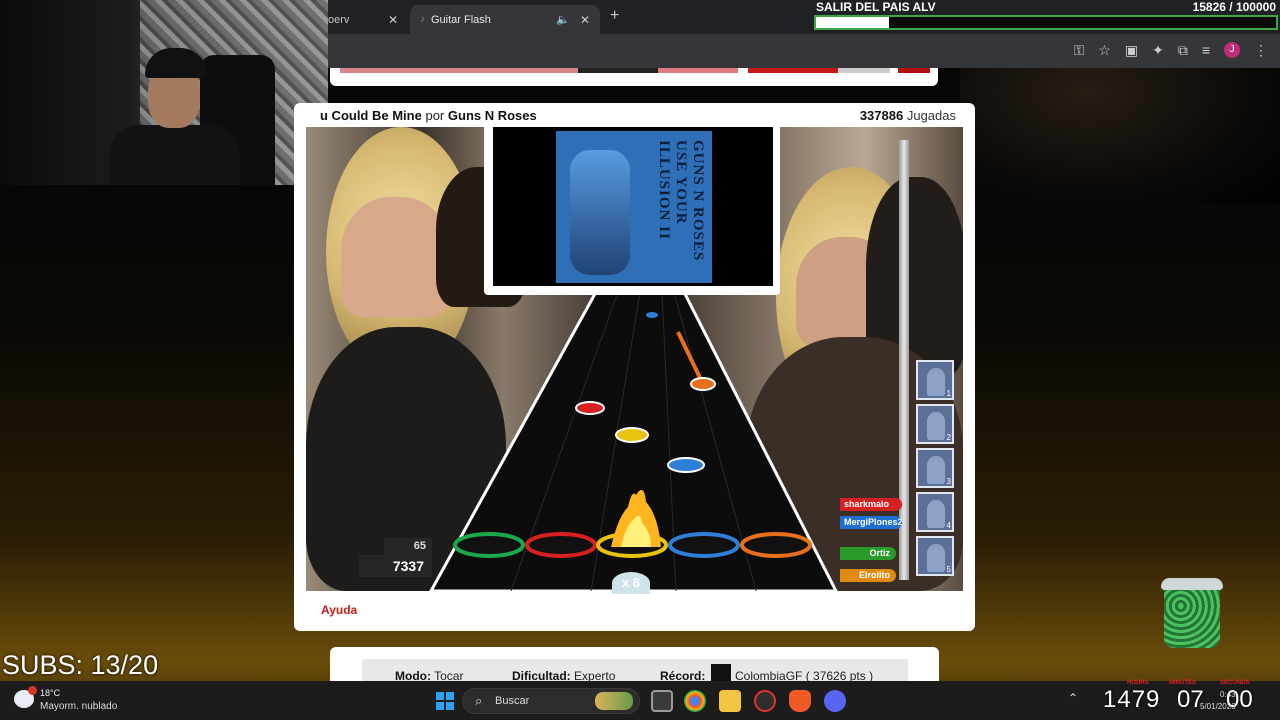 This screenshot has width=1280, height=720. Describe the element at coordinates (634, 77) in the screenshot. I see `previous-card-strip` at that location.